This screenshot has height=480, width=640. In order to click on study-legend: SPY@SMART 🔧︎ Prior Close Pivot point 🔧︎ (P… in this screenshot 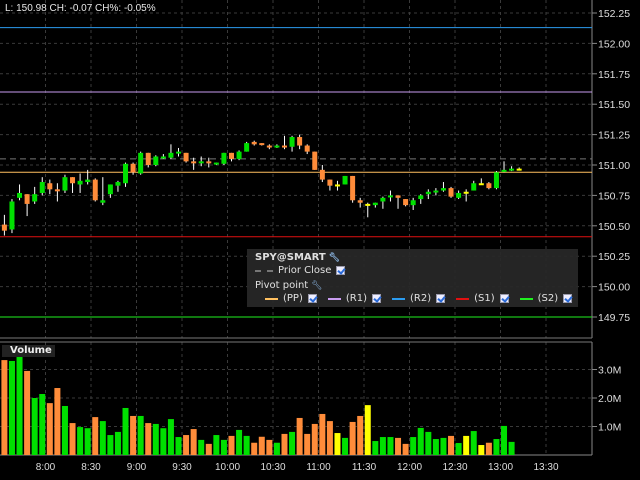, I will do `click(412, 278)`.